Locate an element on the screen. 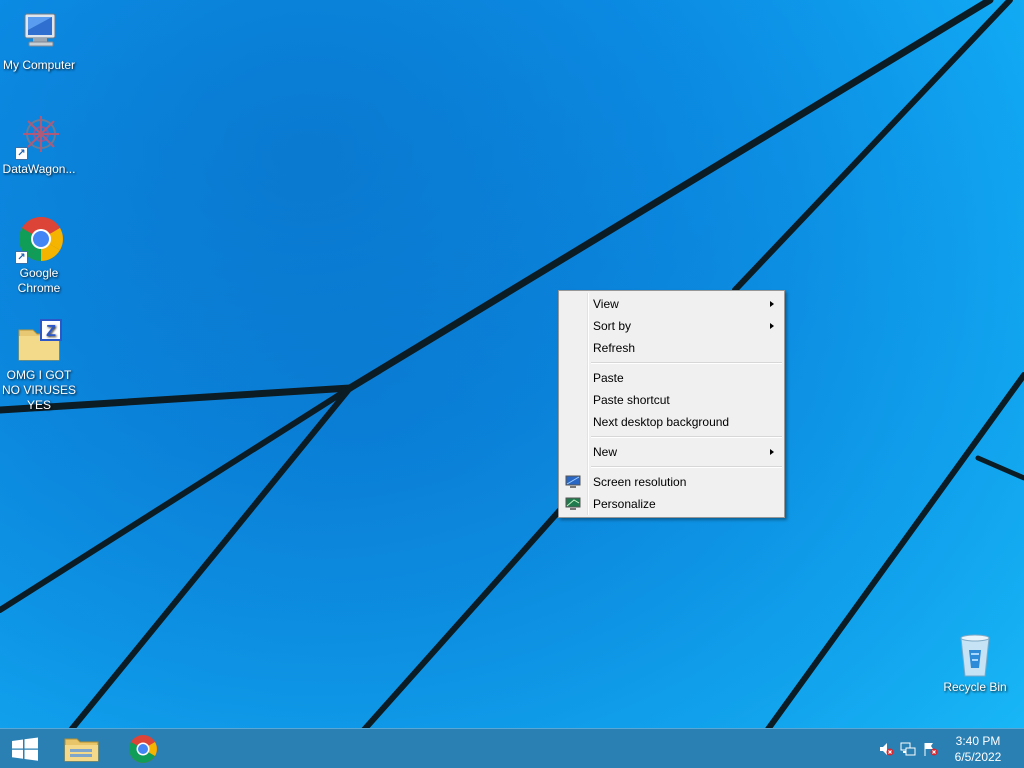 The width and height of the screenshot is (1024, 768). menu-item-label: New is located at coordinates (605, 452).